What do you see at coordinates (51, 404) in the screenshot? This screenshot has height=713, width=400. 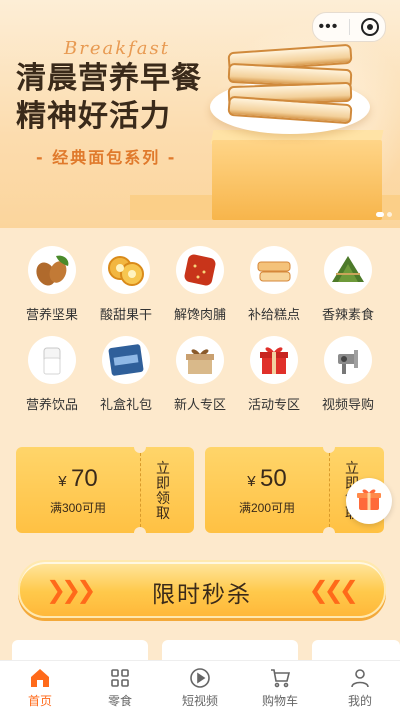 I see `category-label: 营养饮品` at bounding box center [51, 404].